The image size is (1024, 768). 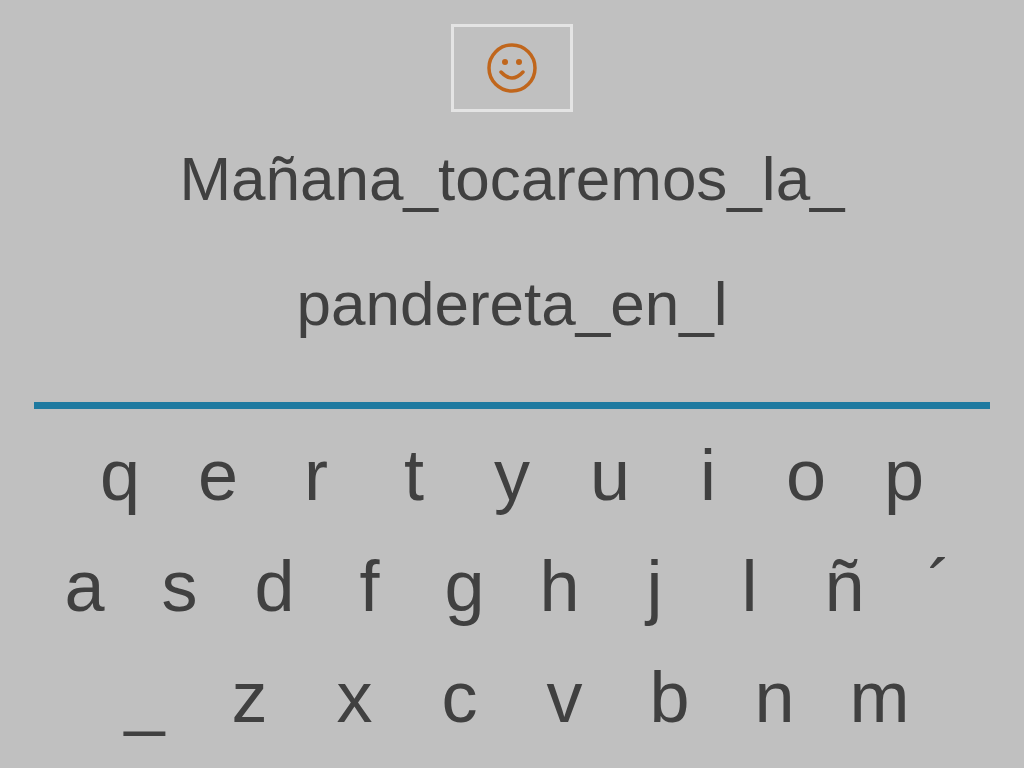 I want to click on sentence-line: pandereta_en_l, so click(x=512, y=304).